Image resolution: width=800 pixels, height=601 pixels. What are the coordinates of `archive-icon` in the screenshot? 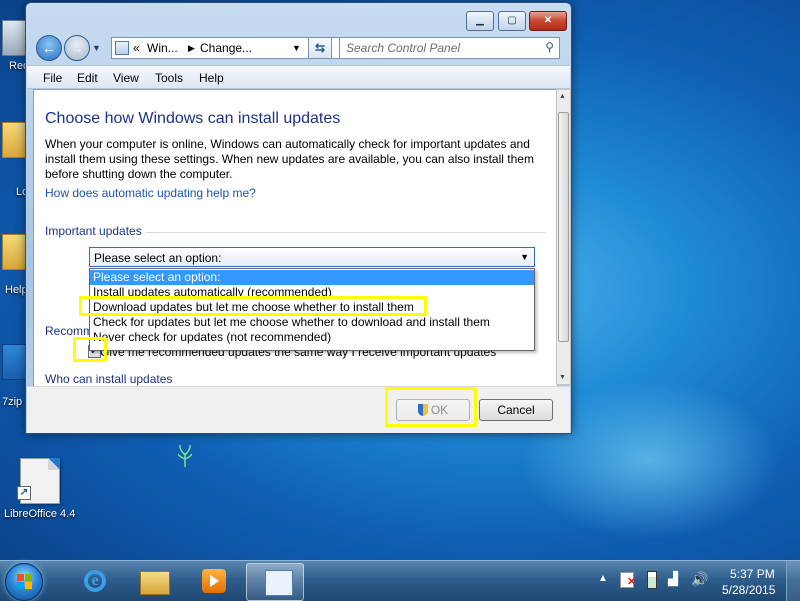 It's located at (14, 362).